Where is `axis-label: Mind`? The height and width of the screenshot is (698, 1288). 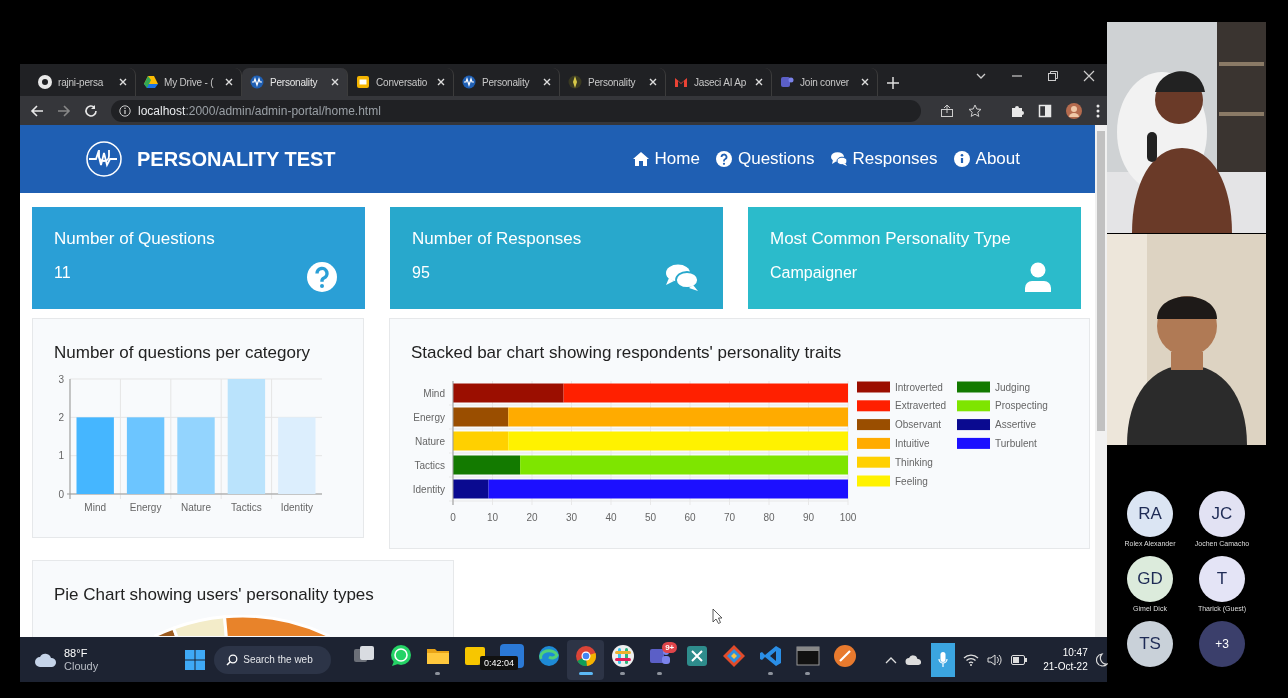 axis-label: Mind is located at coordinates (95, 507).